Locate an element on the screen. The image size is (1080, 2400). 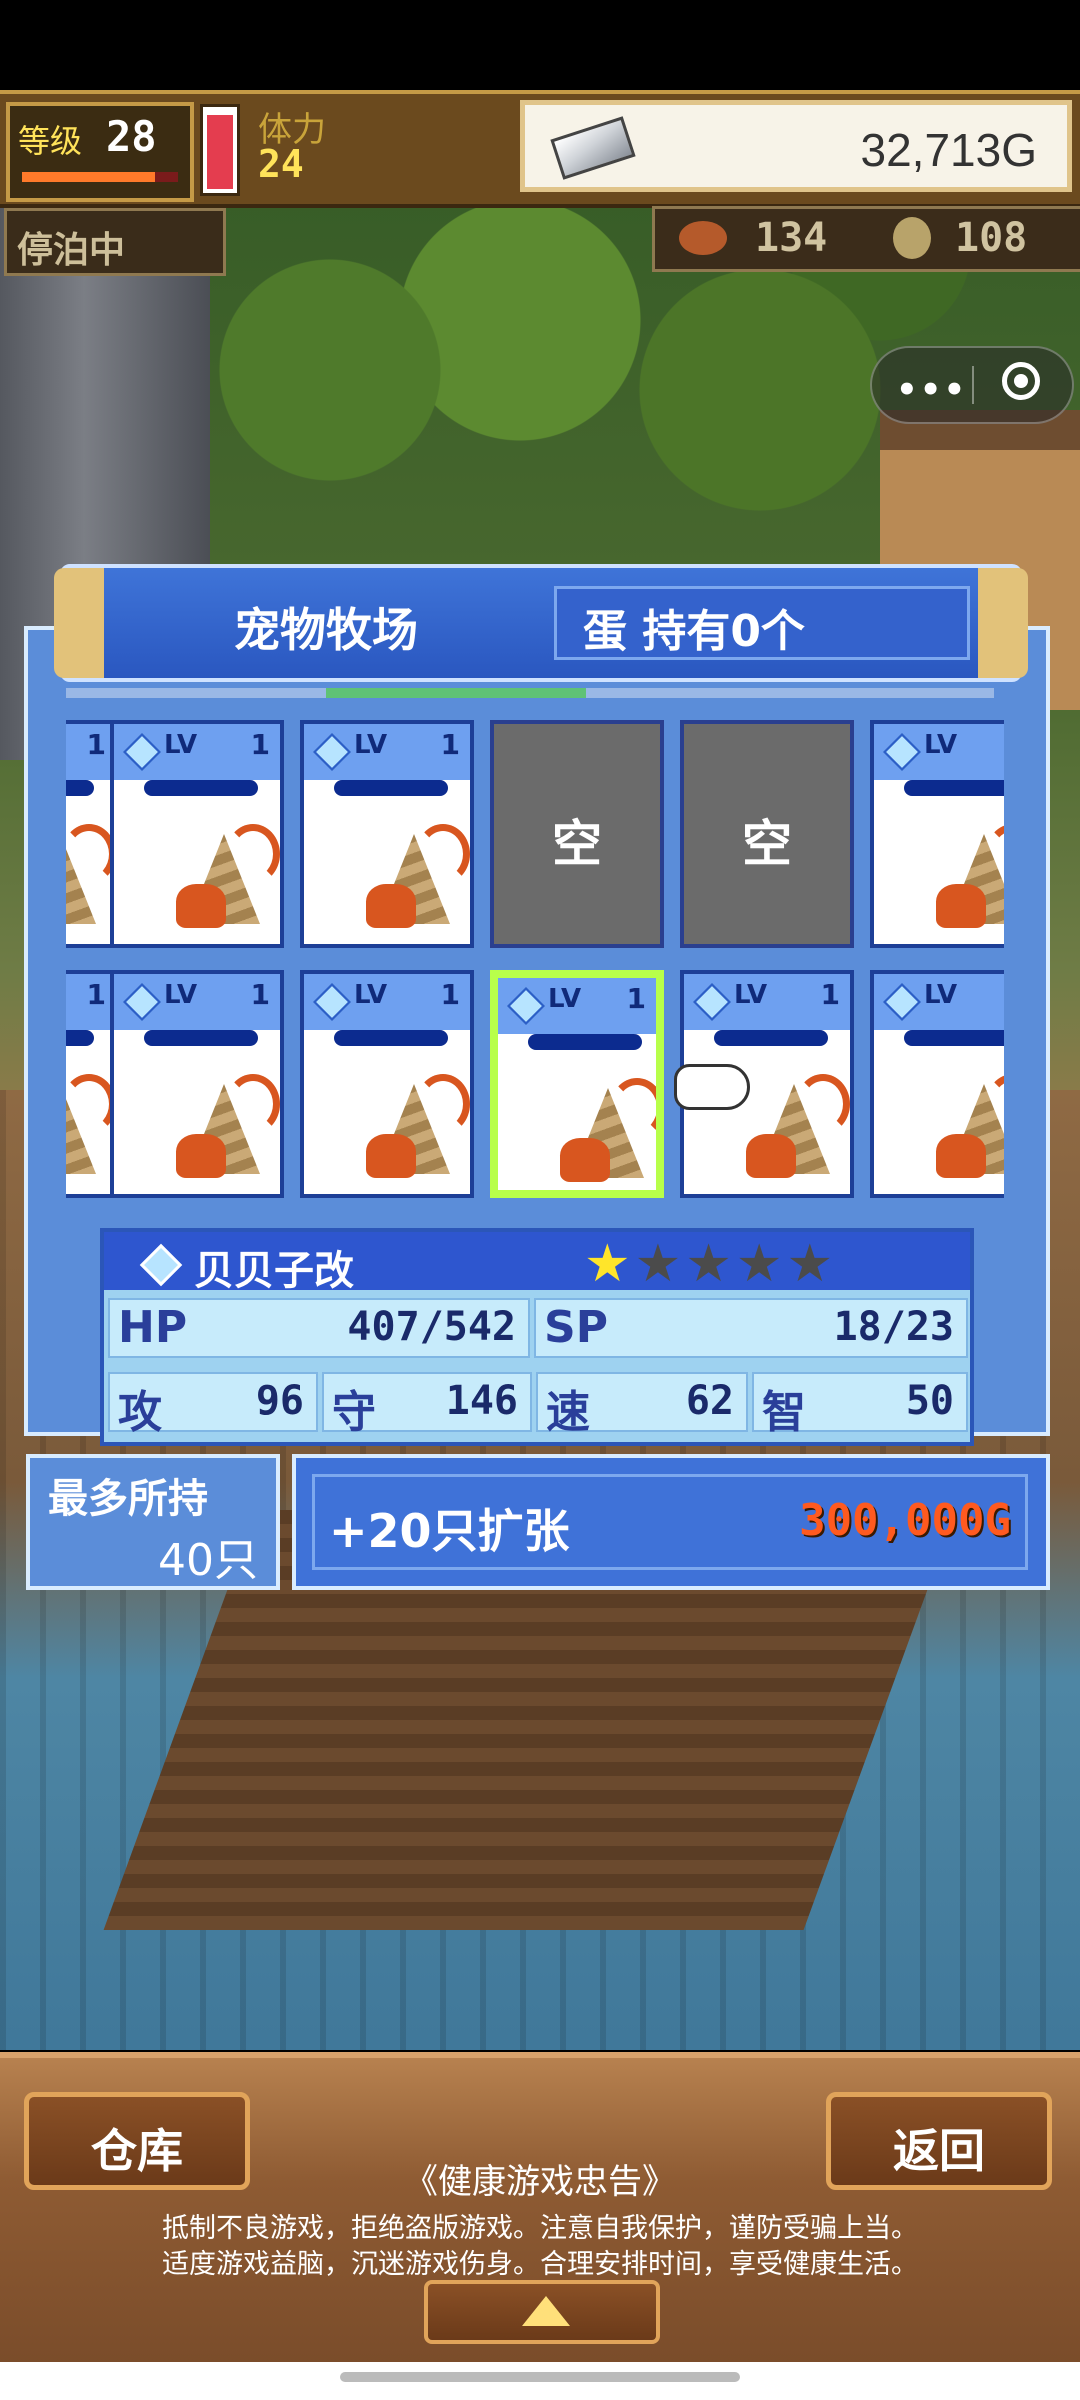
panel-title: 宠物牧场 is located at coordinates (326, 630).